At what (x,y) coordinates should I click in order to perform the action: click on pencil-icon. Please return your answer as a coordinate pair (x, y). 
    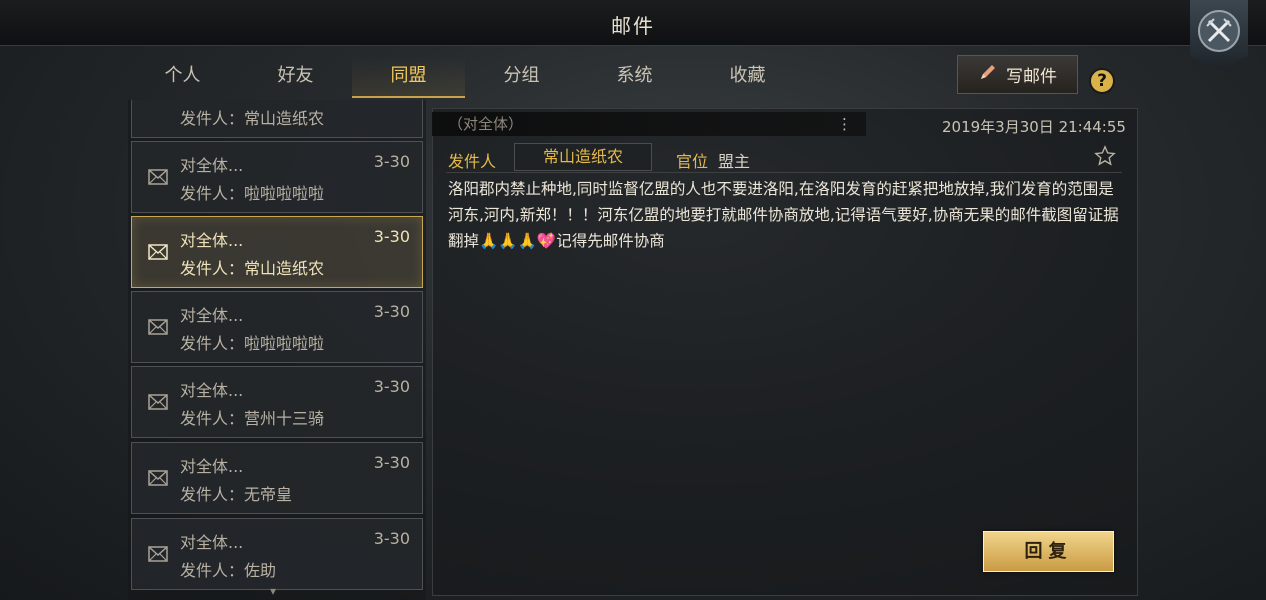
    Looking at the image, I should click on (988, 74).